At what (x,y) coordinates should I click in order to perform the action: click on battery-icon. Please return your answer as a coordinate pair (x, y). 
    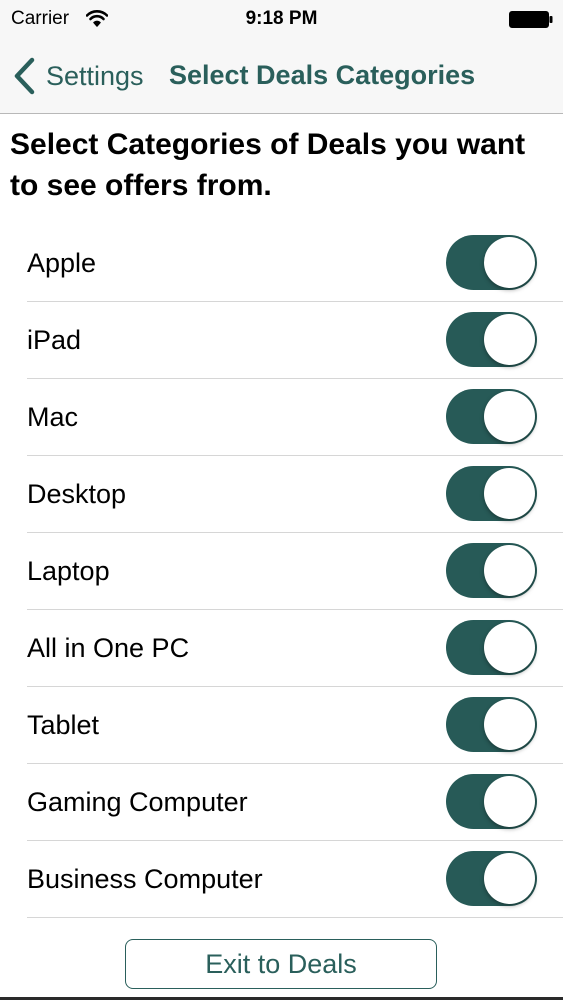
    Looking at the image, I should click on (531, 19).